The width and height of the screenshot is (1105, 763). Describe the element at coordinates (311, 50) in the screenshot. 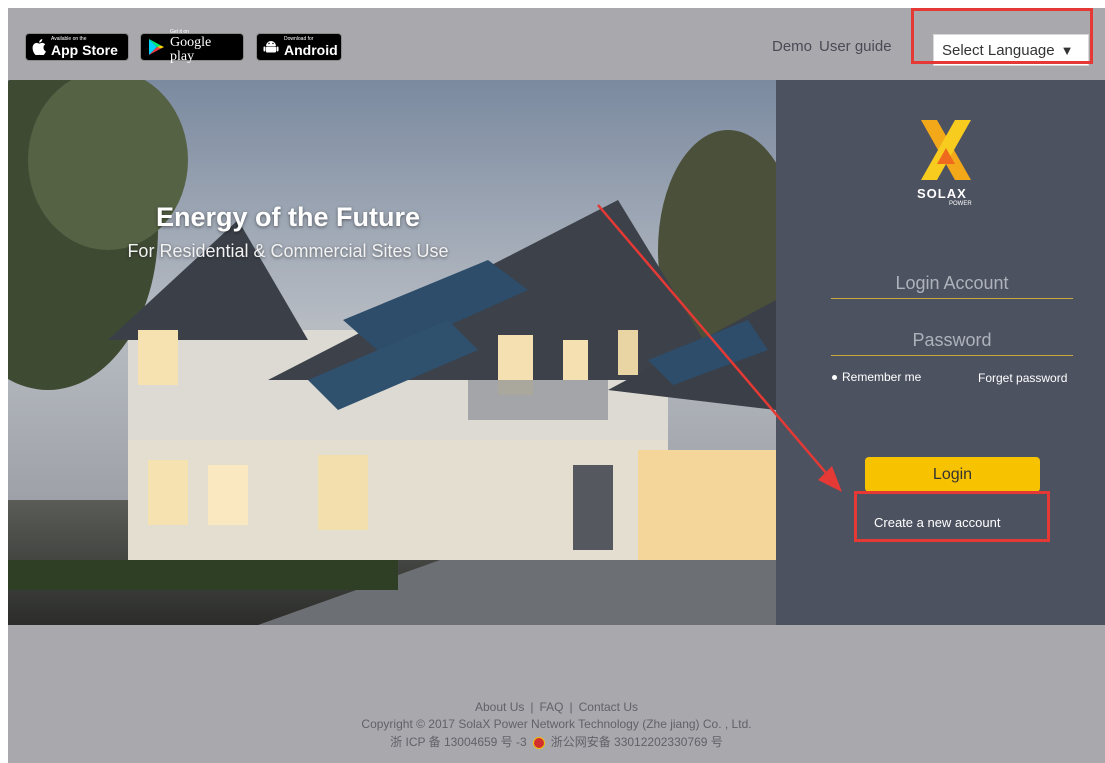

I see `android-label: Android` at that location.